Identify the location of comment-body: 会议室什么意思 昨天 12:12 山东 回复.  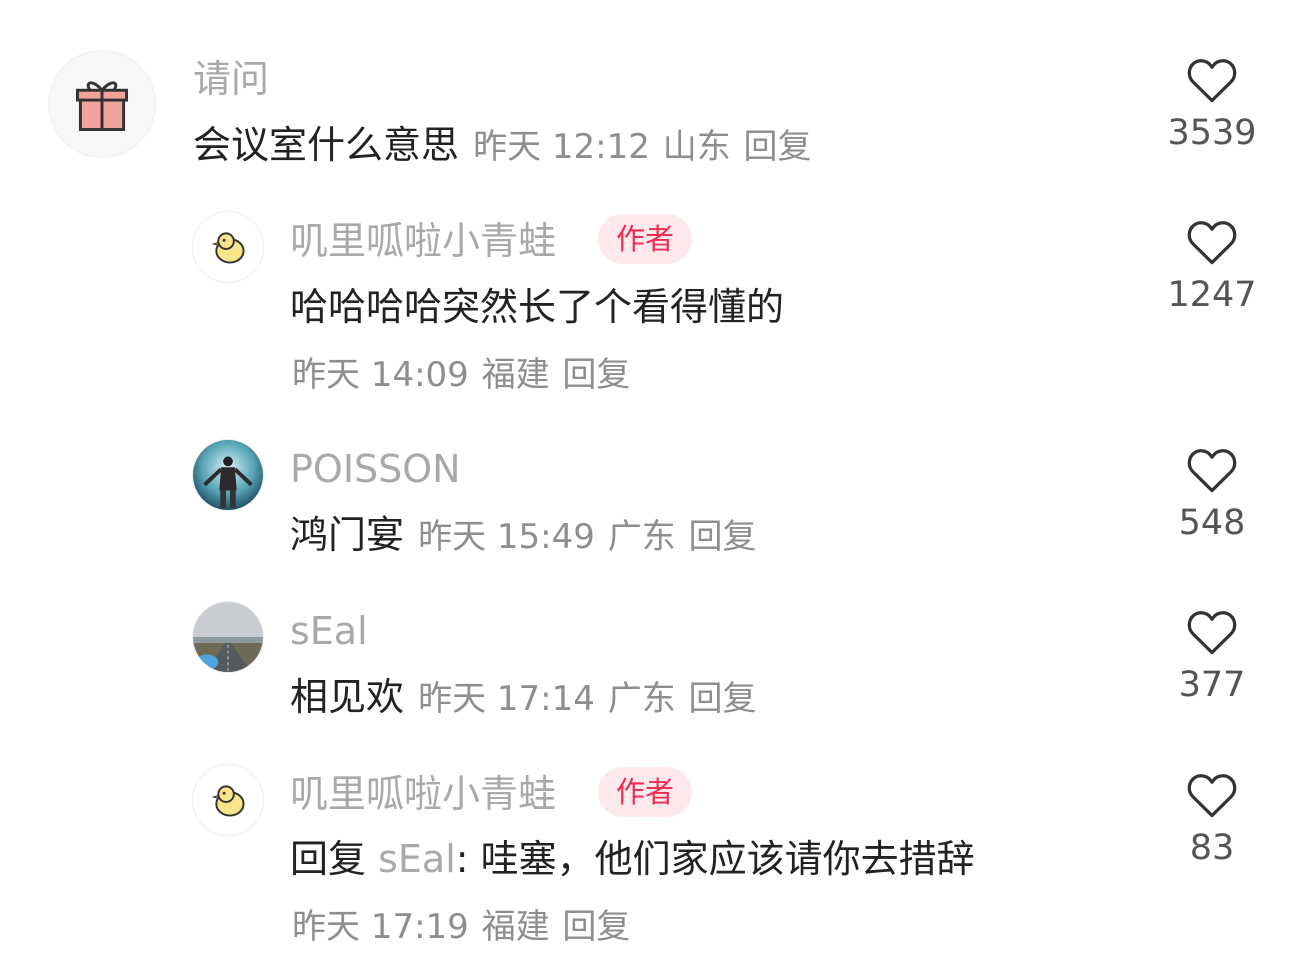
(502, 145).